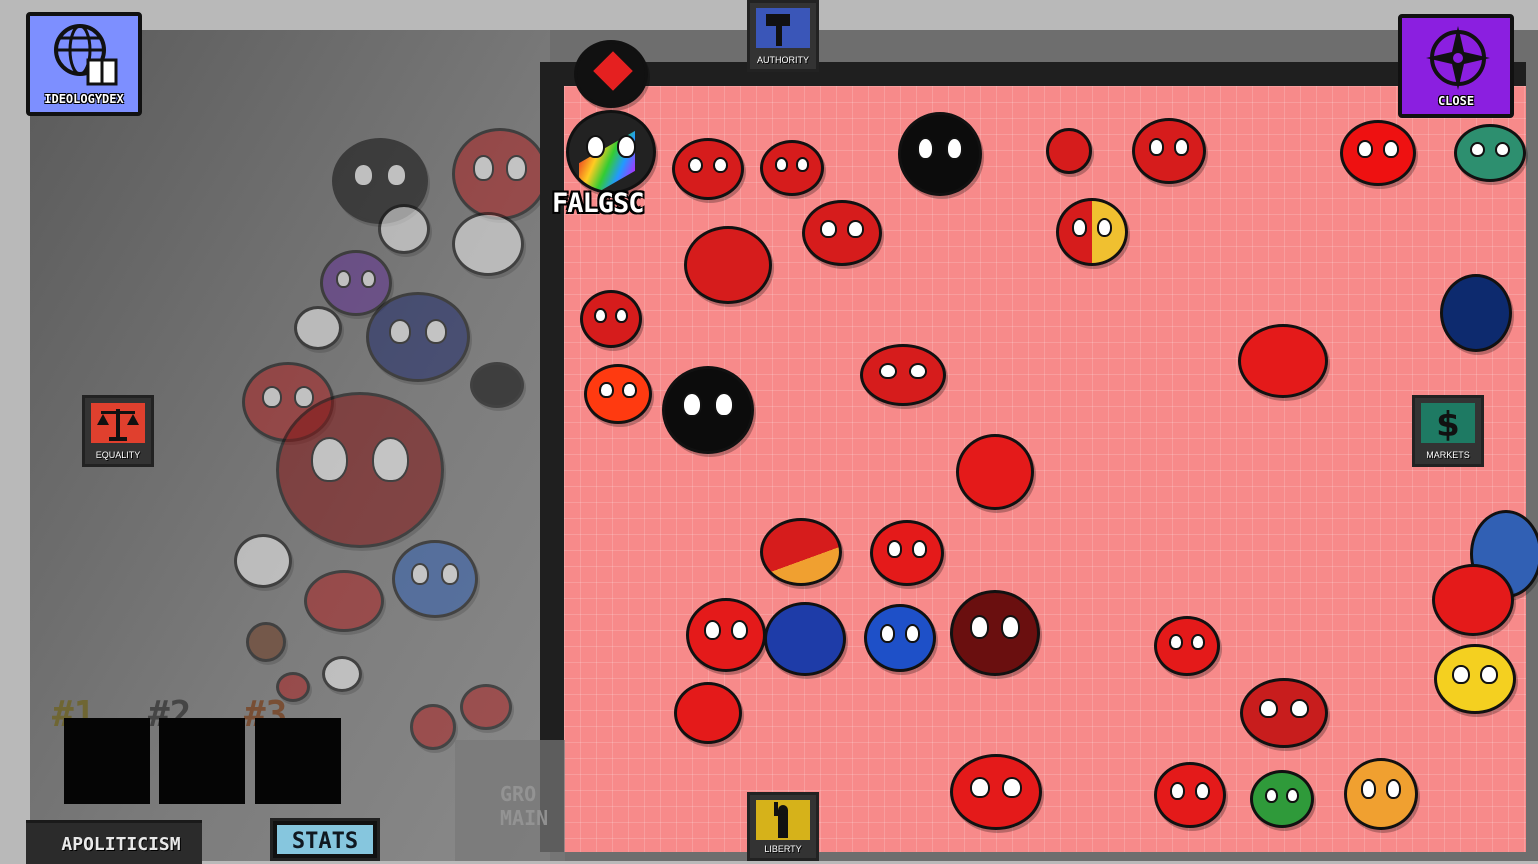  Describe the element at coordinates (783, 849) in the screenshot. I see `axis-liberty-label: LIBERTY` at that location.